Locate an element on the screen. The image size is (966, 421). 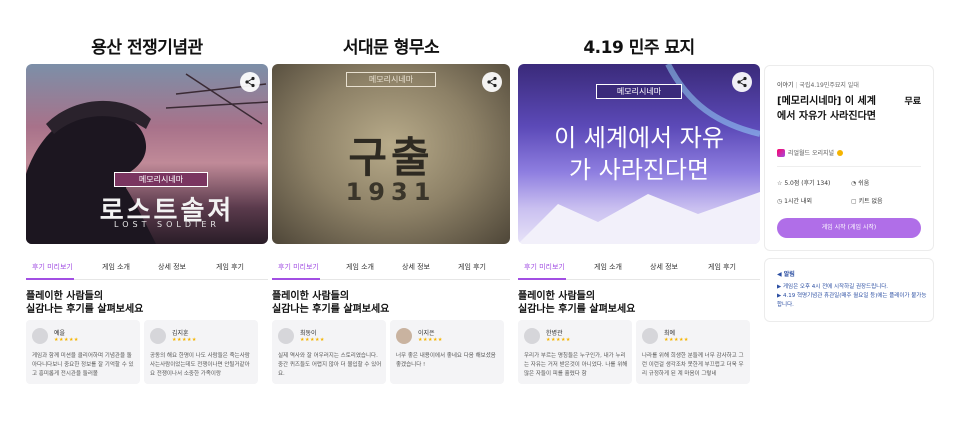
heading-seodaemun: 서대문 형무소 is located at coordinates (391, 48).